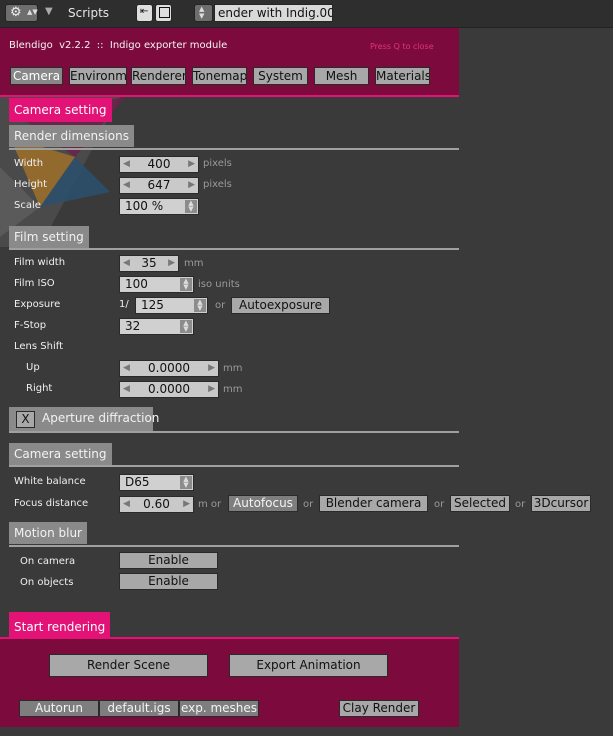  I want to click on scripts-menu: Scripts, so click(88, 13).